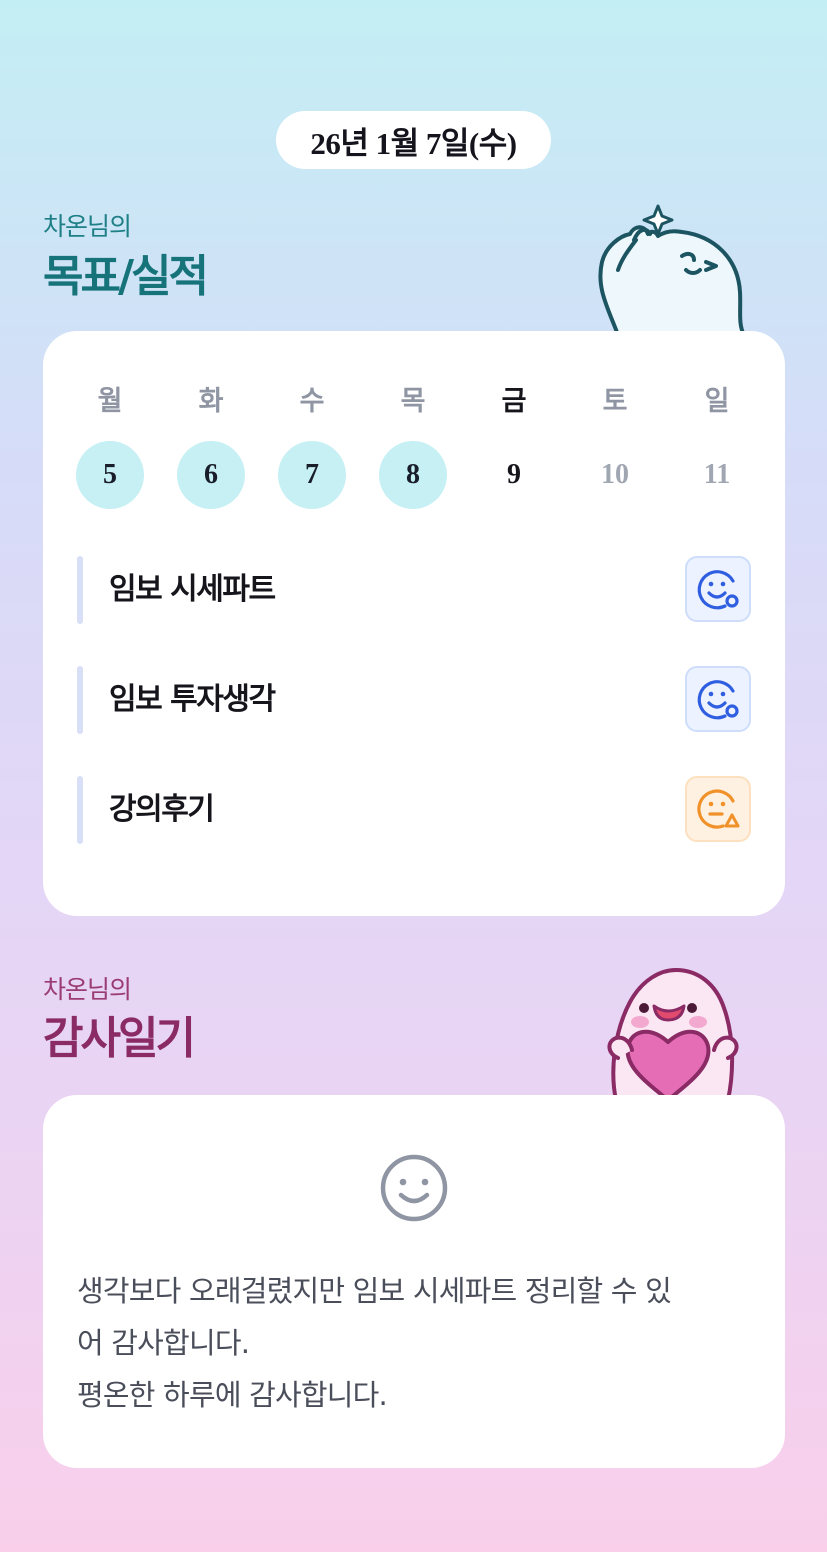 This screenshot has width=827, height=1552. I want to click on weekday-label: 수, so click(312, 401).